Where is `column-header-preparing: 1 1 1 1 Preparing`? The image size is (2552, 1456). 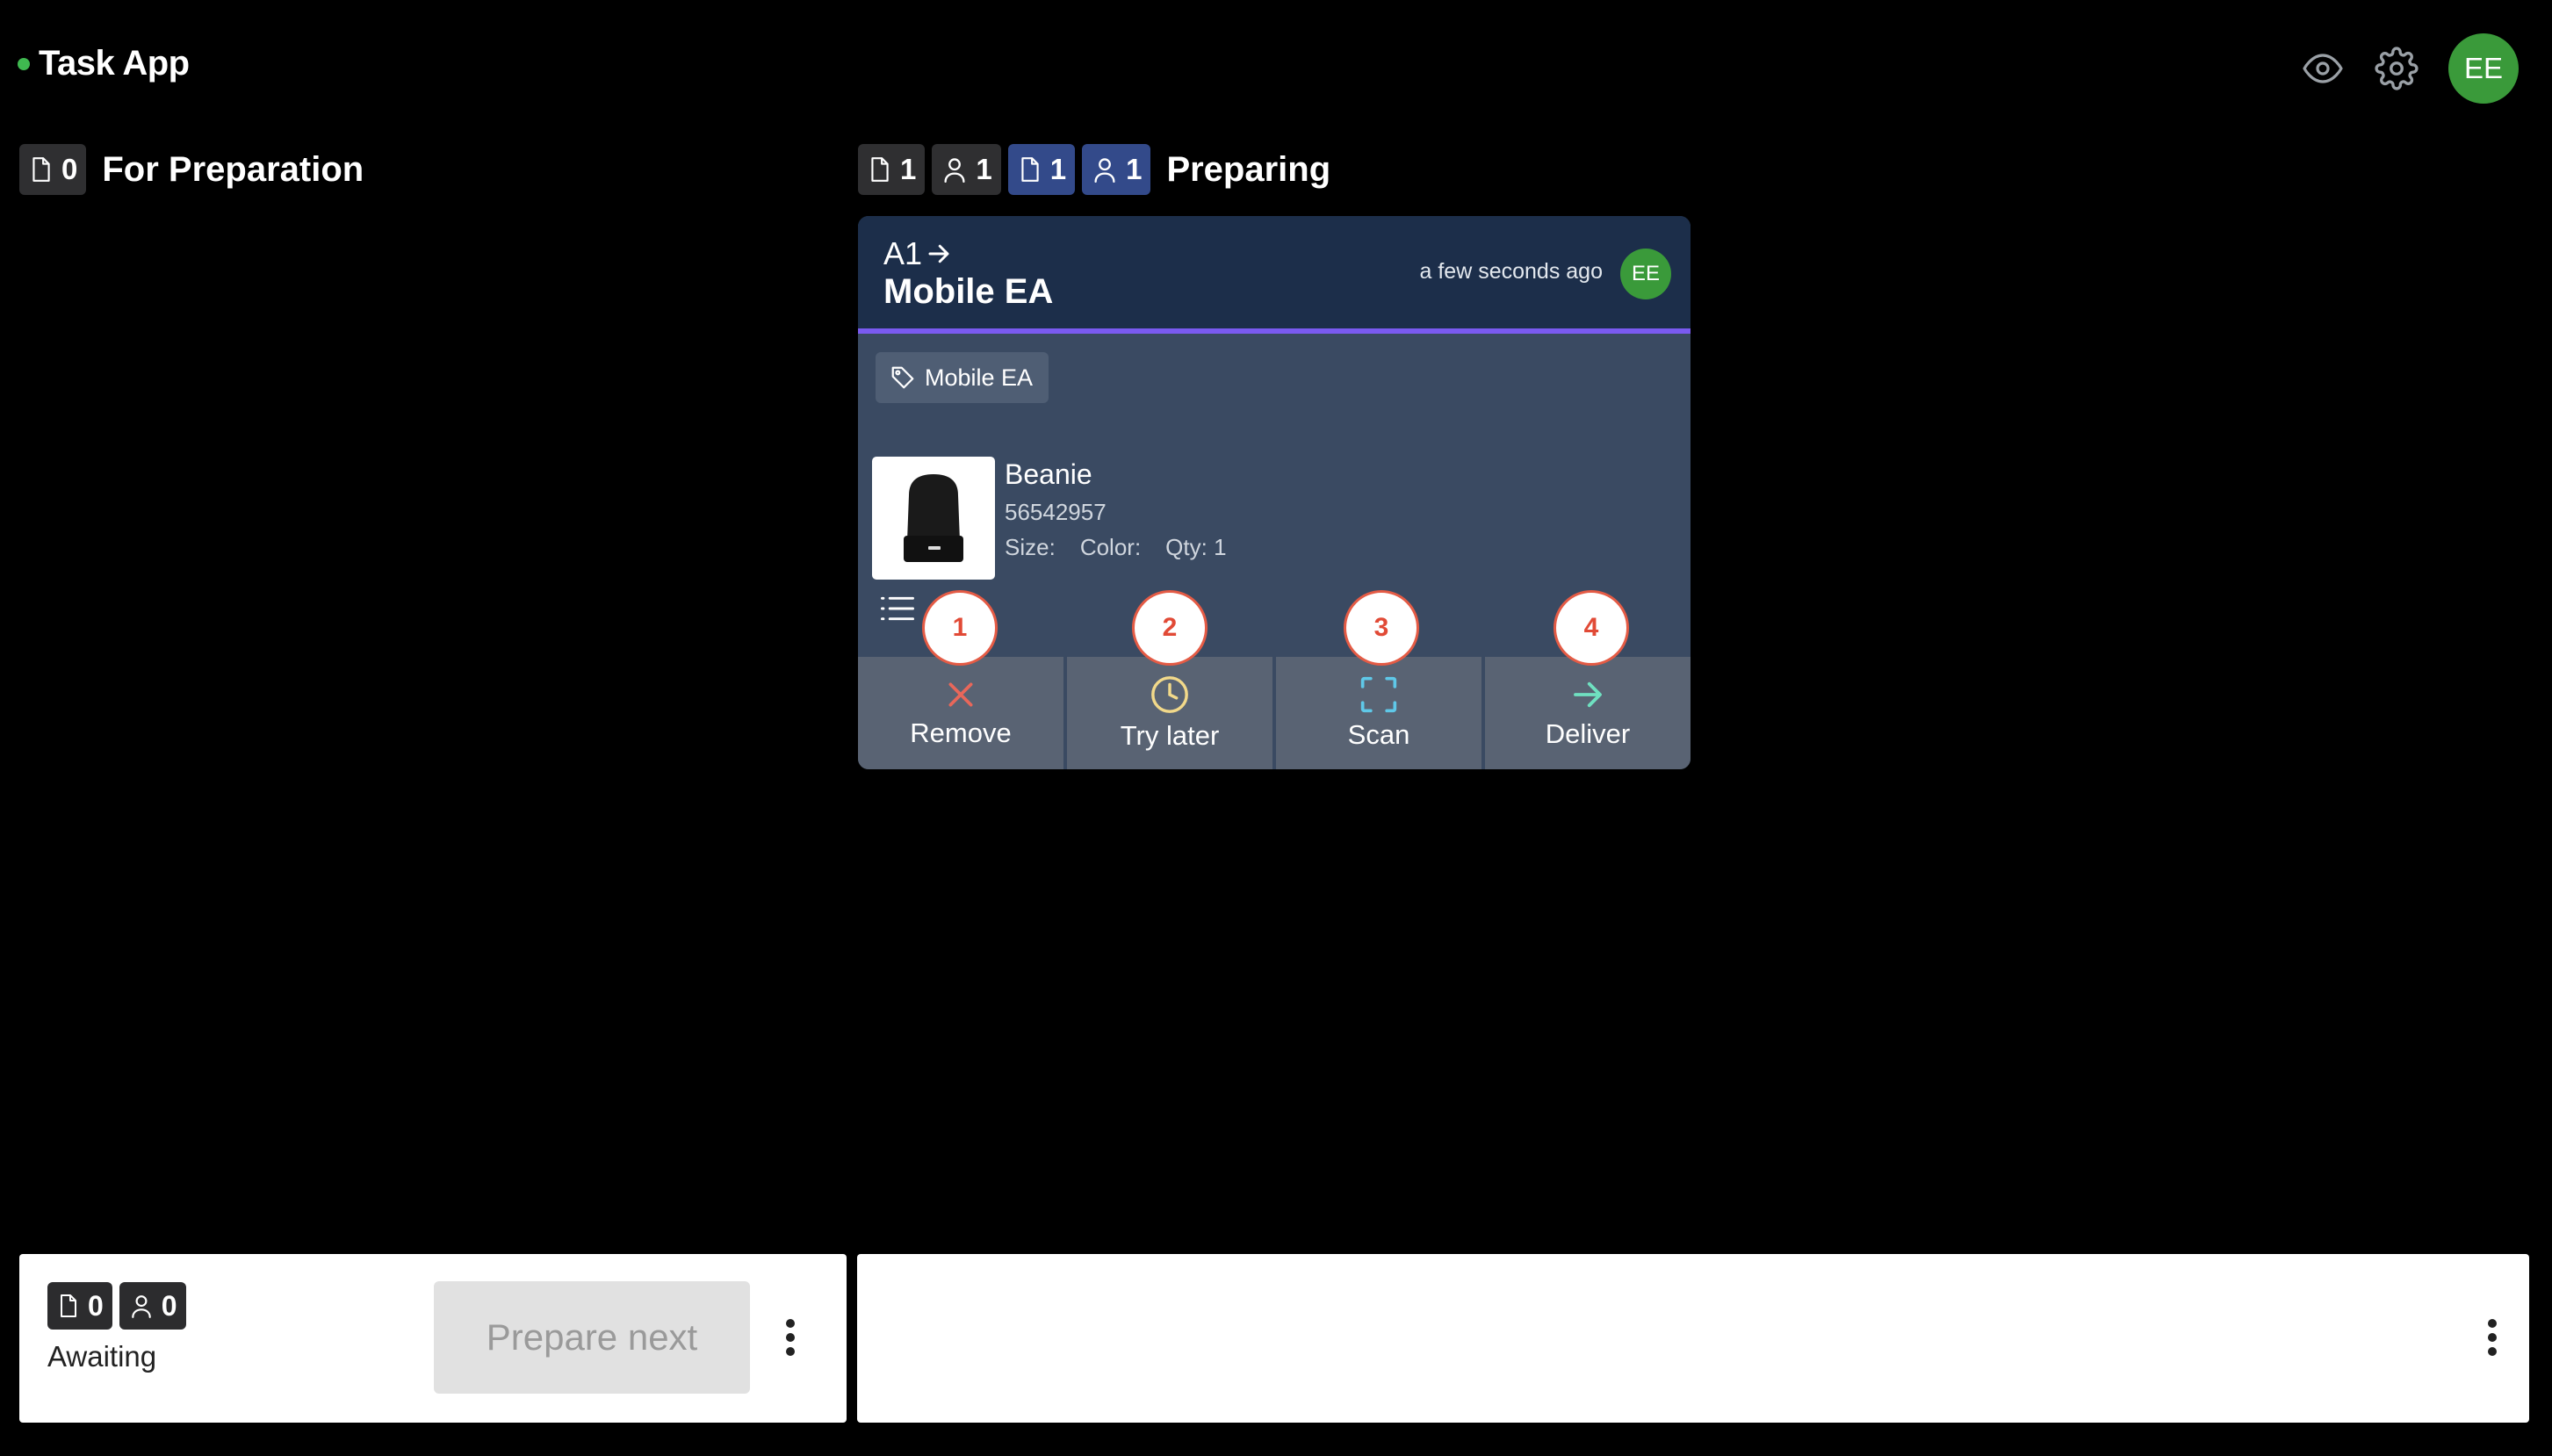
column-header-preparing: 1 1 1 1 Preparing is located at coordinates (1094, 169).